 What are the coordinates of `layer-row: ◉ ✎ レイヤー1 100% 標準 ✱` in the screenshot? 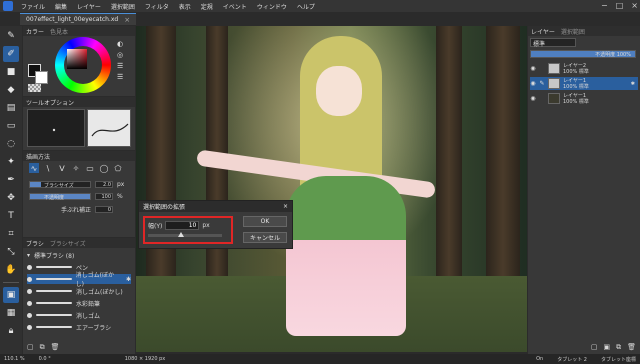 It's located at (584, 83).